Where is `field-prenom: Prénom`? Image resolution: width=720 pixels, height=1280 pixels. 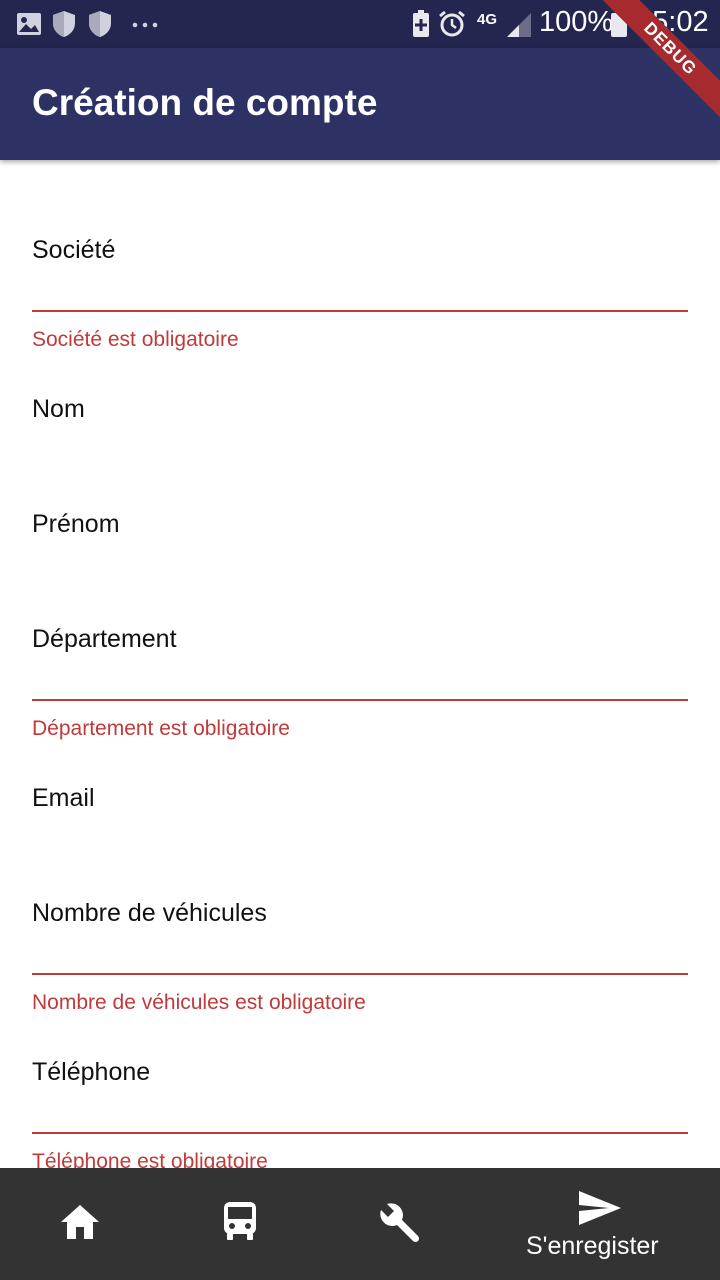
field-prenom: Prénom is located at coordinates (362, 546).